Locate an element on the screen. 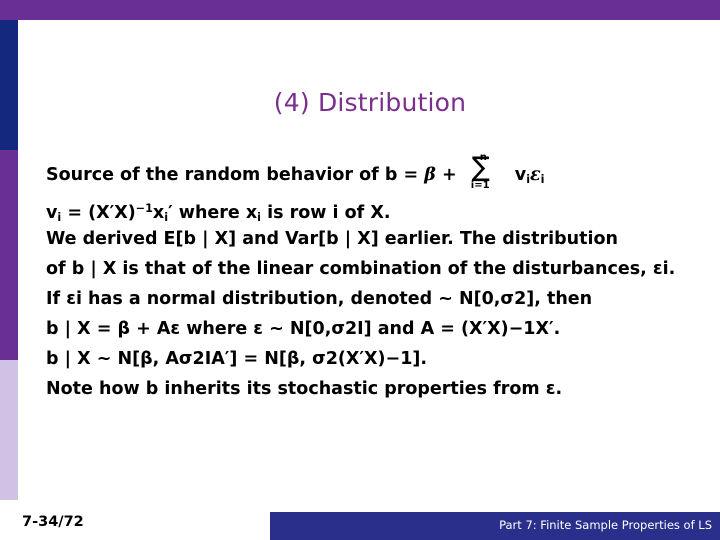 The width and height of the screenshot is (720, 540). line2-x2: x is located at coordinates (251, 212).